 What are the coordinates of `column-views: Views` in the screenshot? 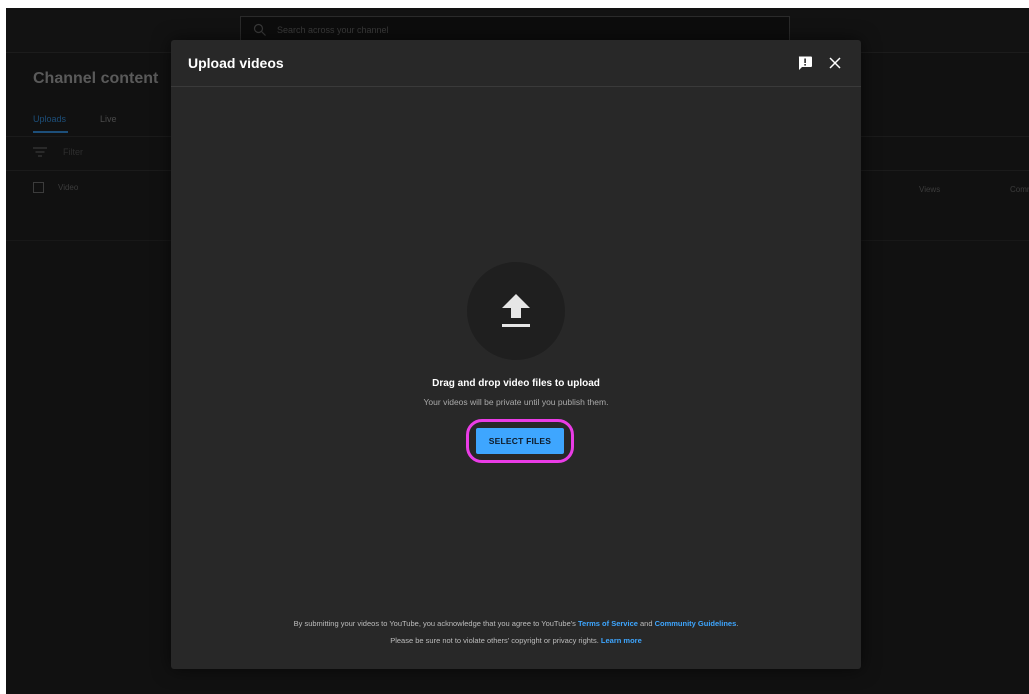 It's located at (930, 189).